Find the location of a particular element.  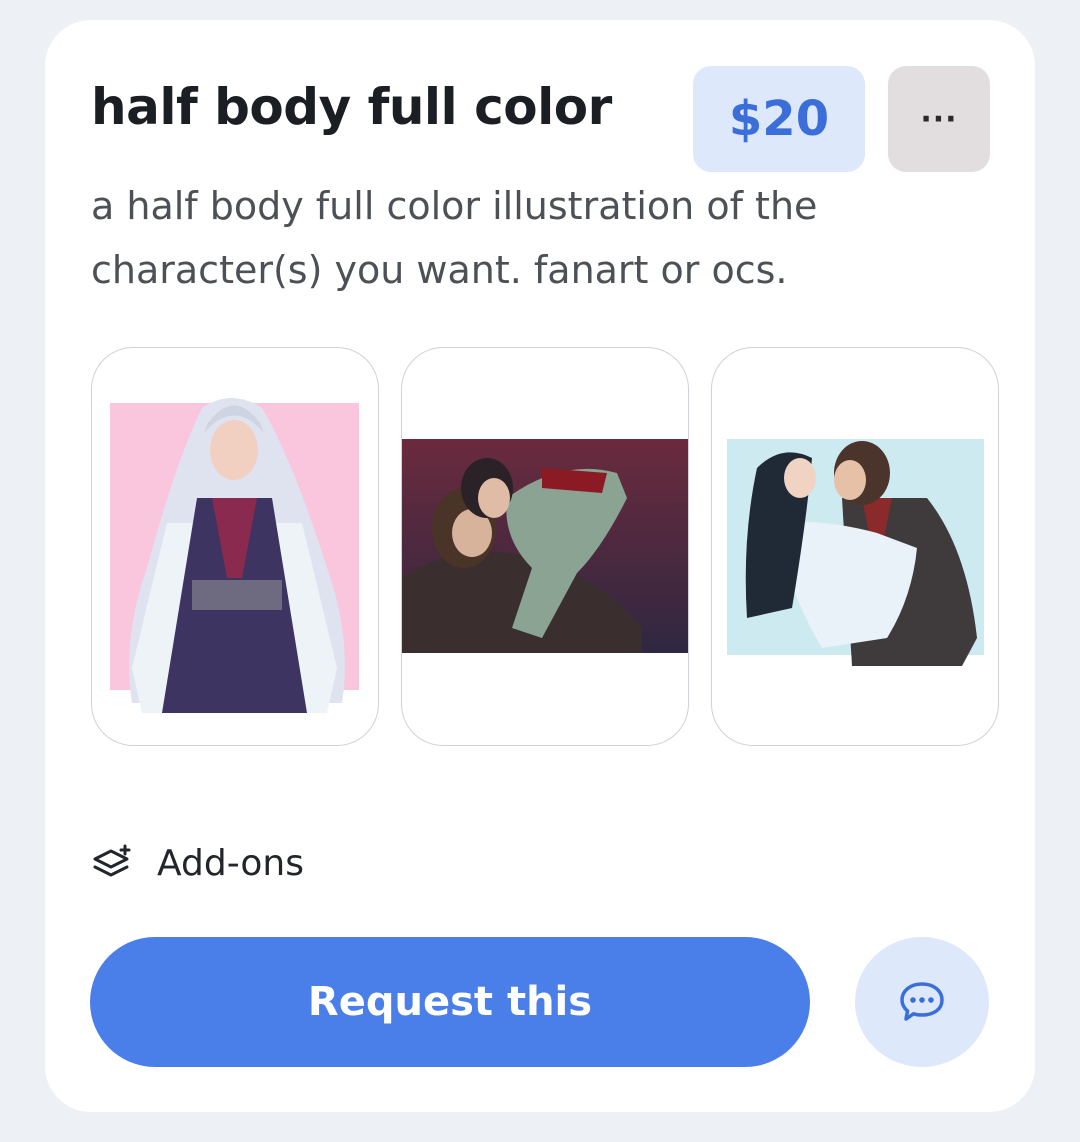

listing-title: half body full color is located at coordinates (351, 107).